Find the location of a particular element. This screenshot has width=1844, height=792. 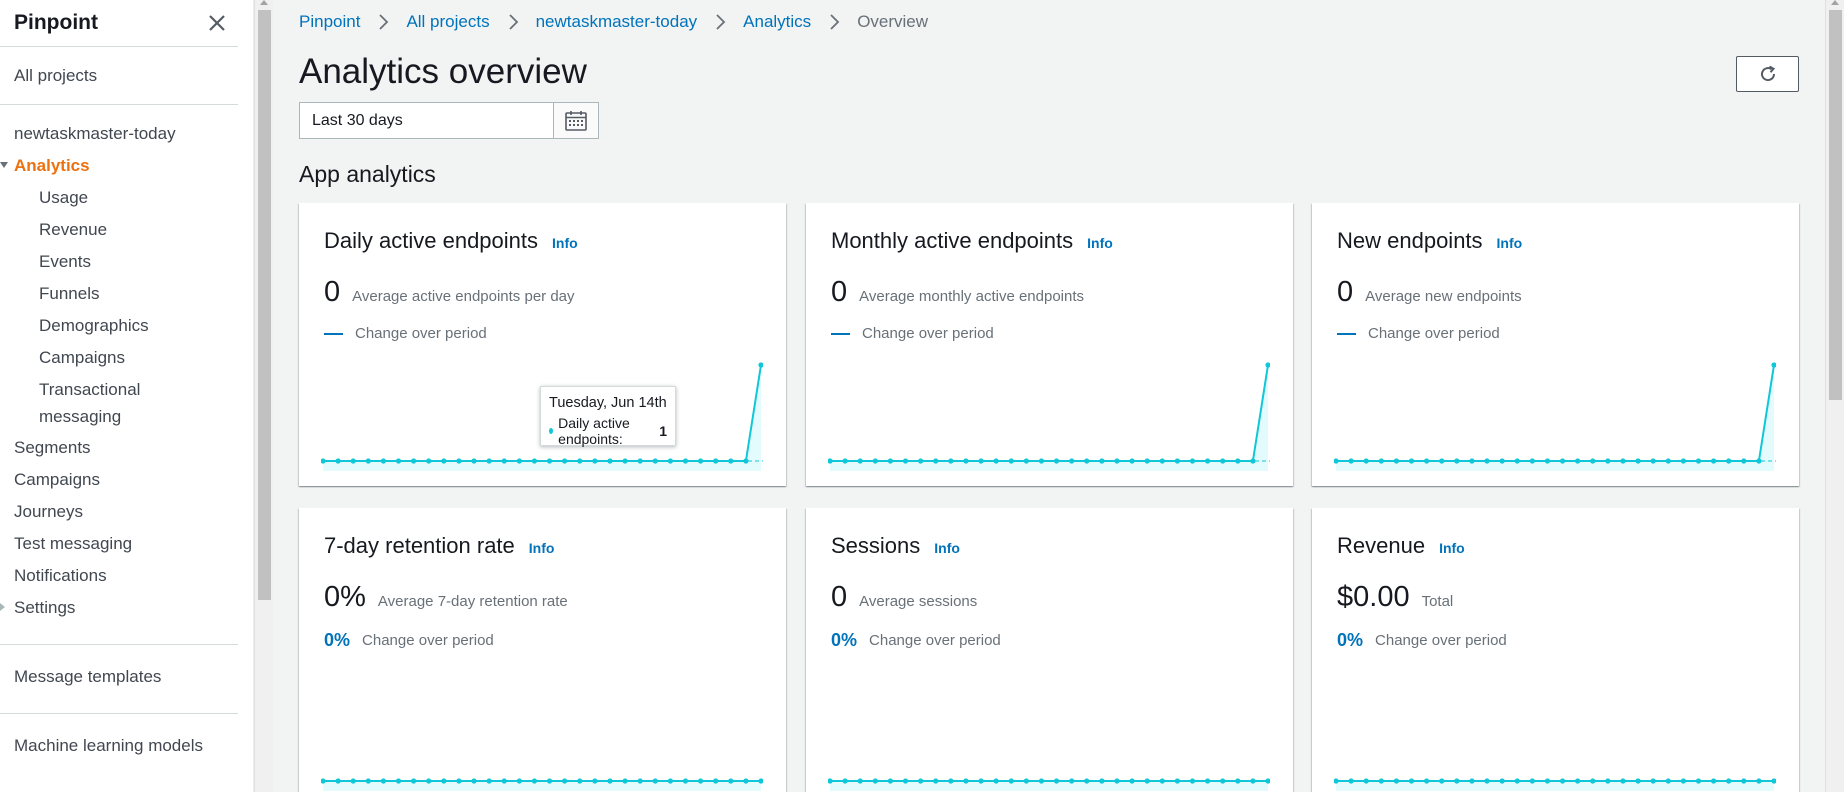

sidebar-item-message-templates: Message templates is located at coordinates (126, 677).